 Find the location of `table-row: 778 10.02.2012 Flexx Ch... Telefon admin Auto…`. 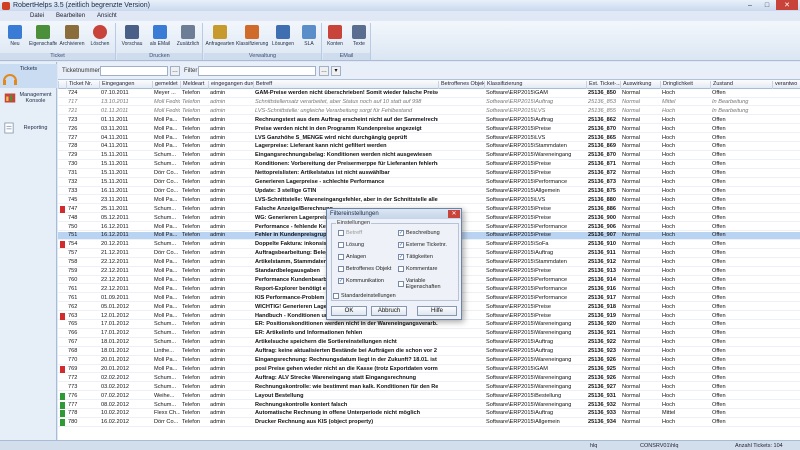

table-row: 778 10.02.2012 Flexx Ch... Telefon admin Auto… is located at coordinates (429, 414).